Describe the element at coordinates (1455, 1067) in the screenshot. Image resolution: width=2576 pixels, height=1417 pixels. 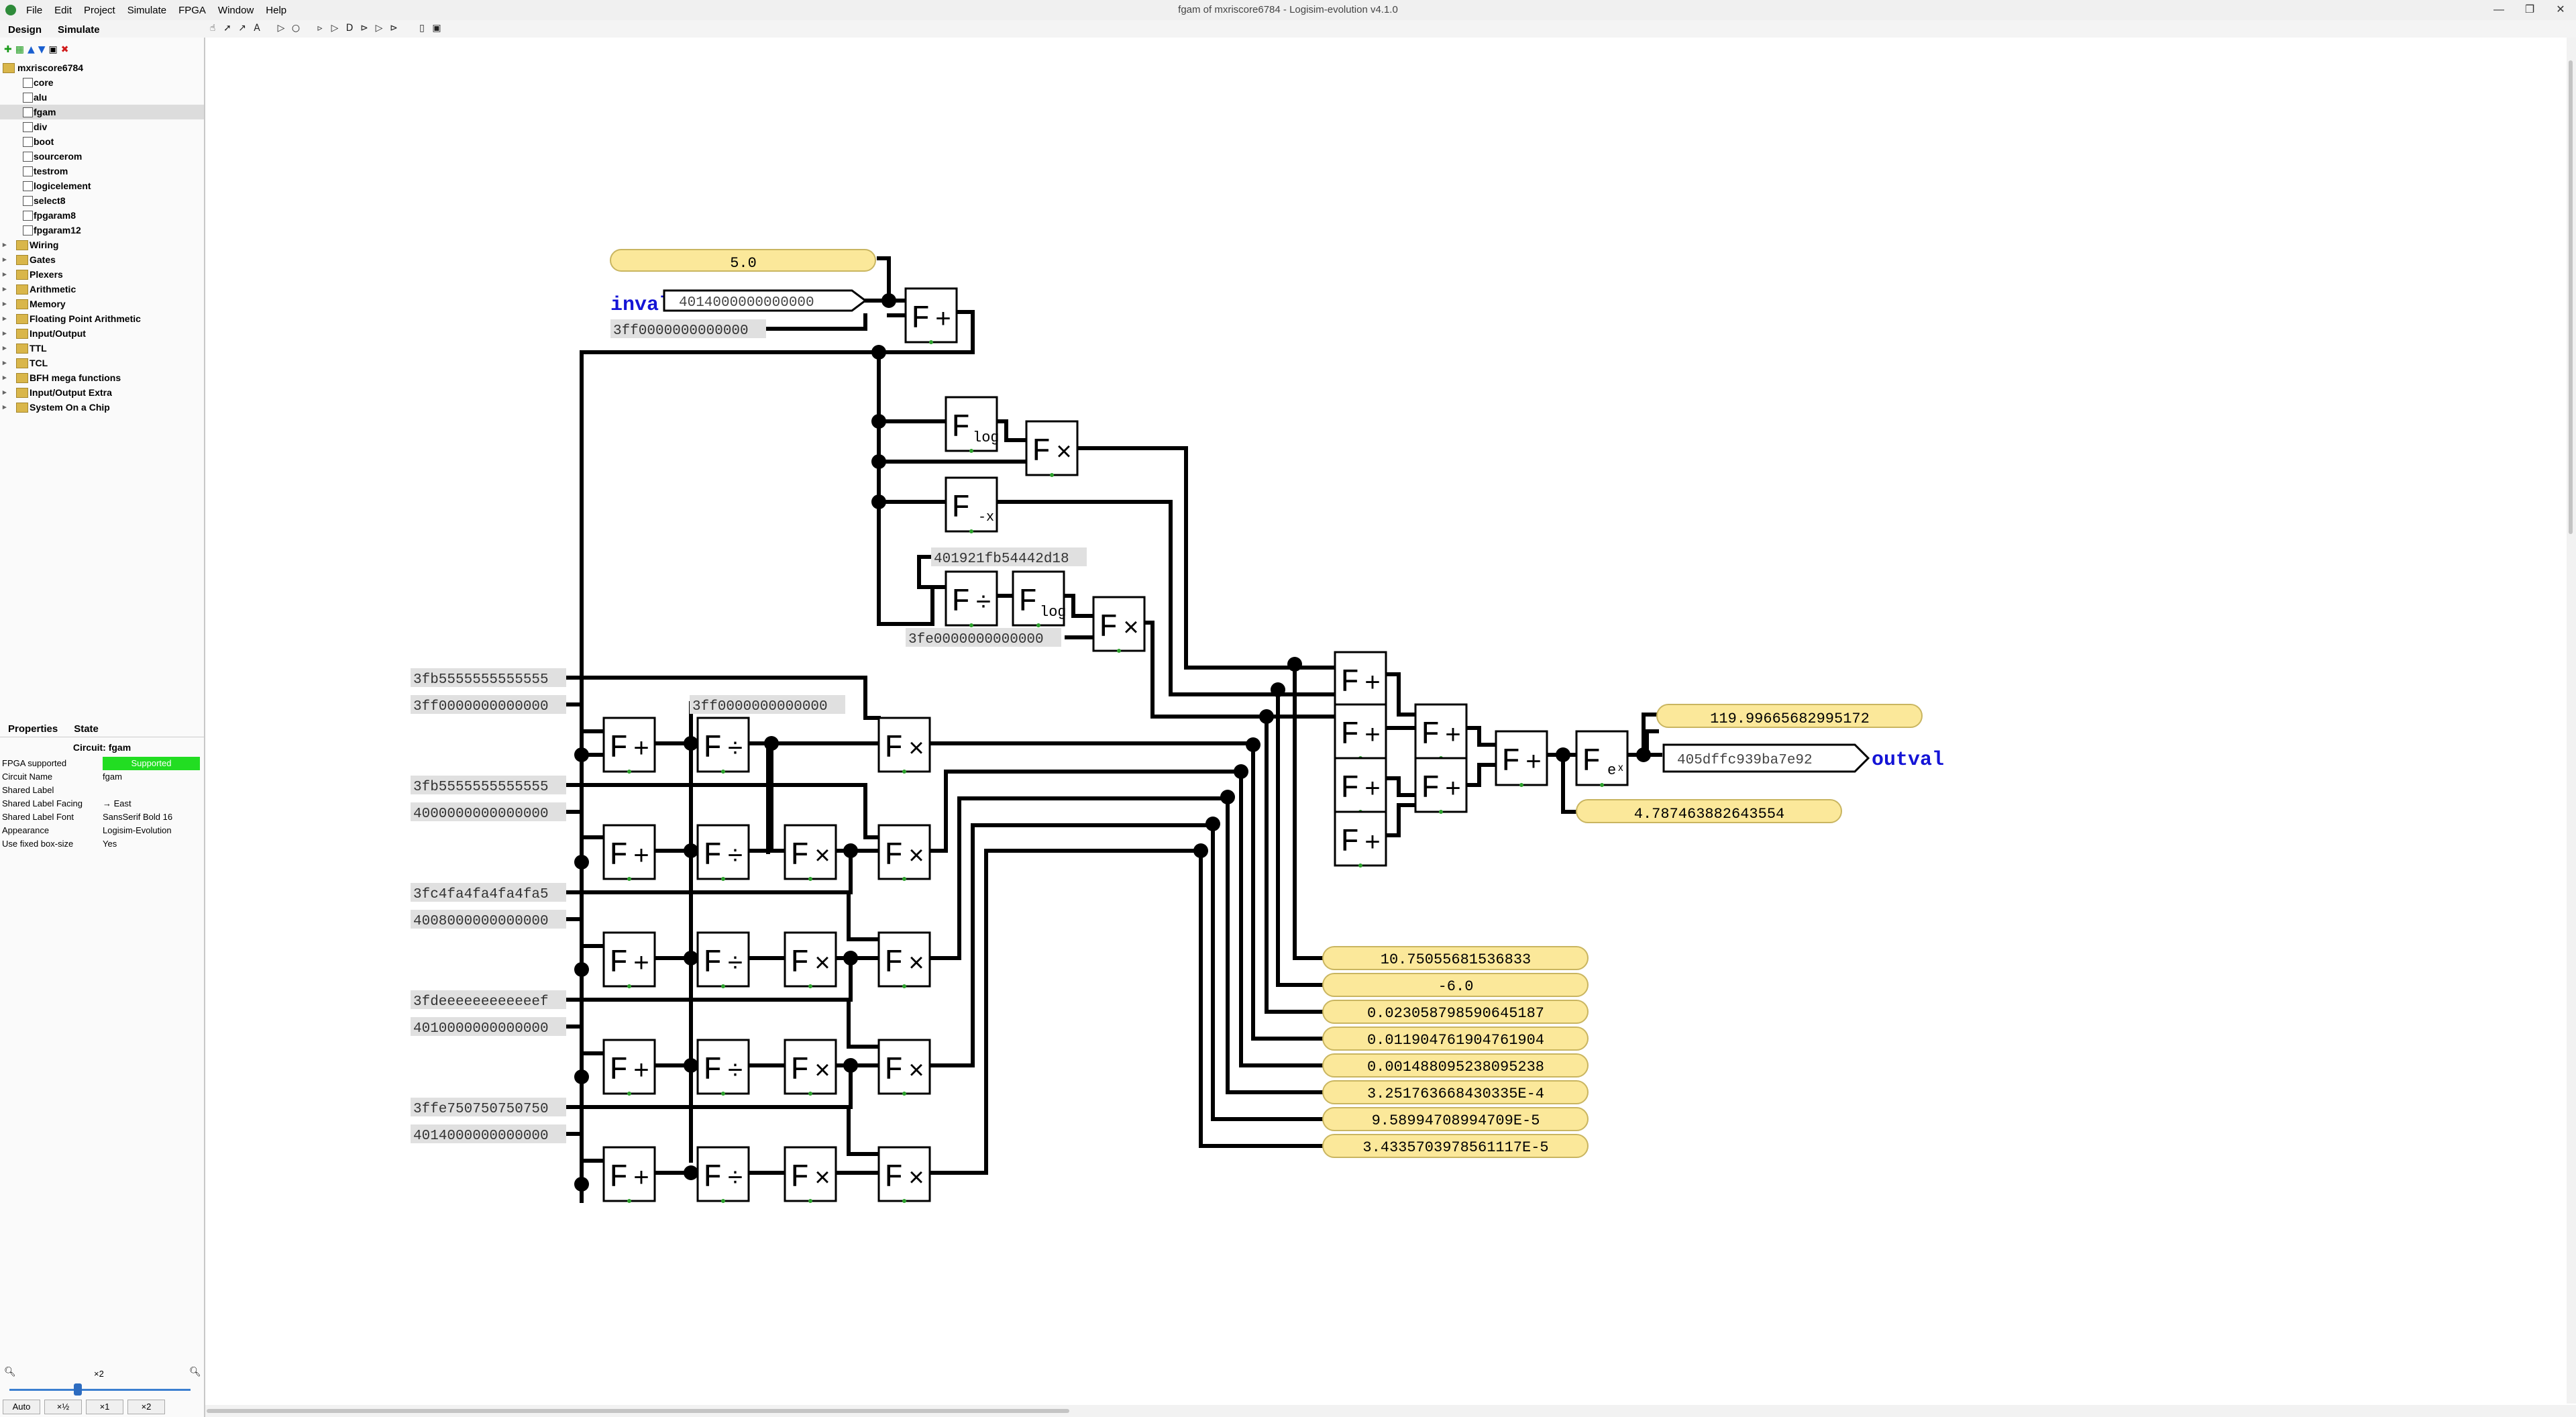
I see `probe-term-value: 0.001488095238095238` at that location.